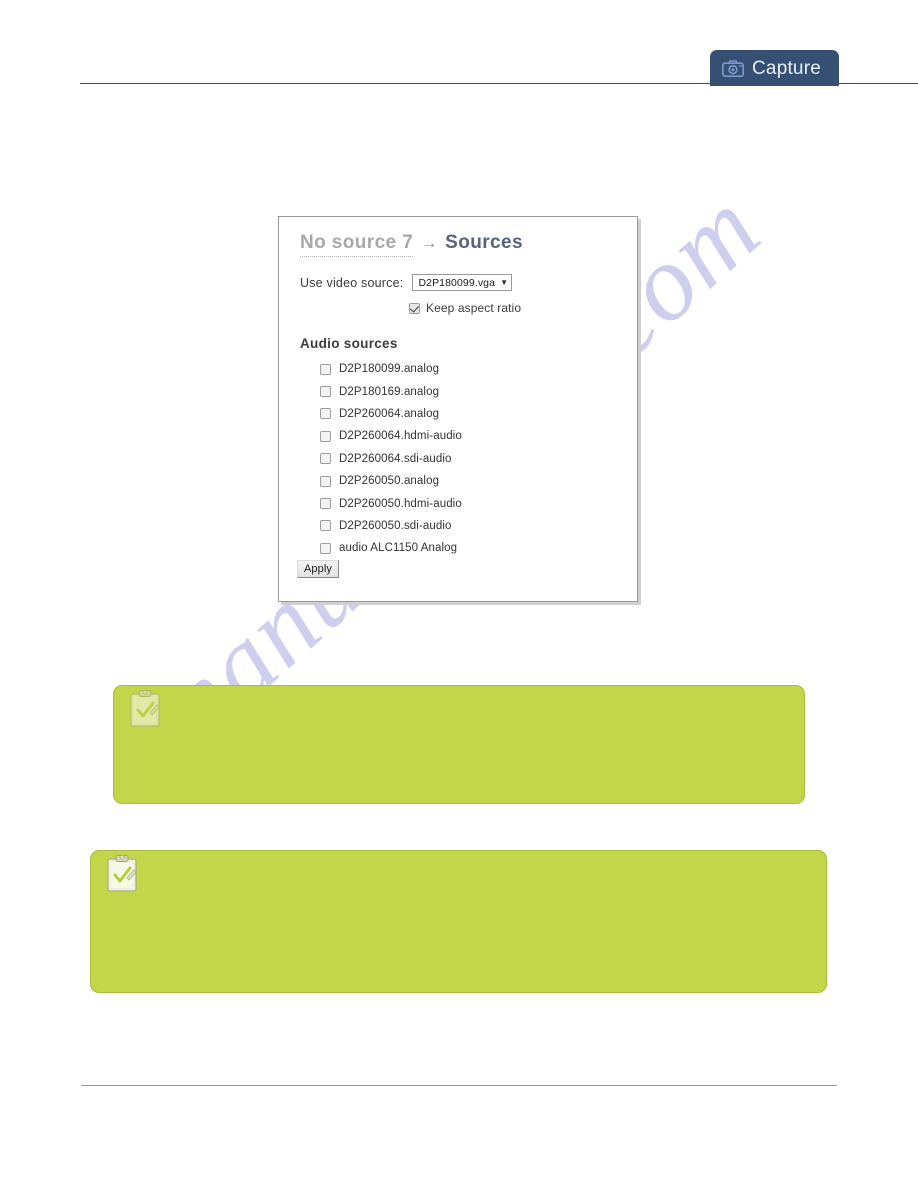 The image size is (918, 1188). I want to click on audio-source-label: audio ALC1150 Analog, so click(398, 548).